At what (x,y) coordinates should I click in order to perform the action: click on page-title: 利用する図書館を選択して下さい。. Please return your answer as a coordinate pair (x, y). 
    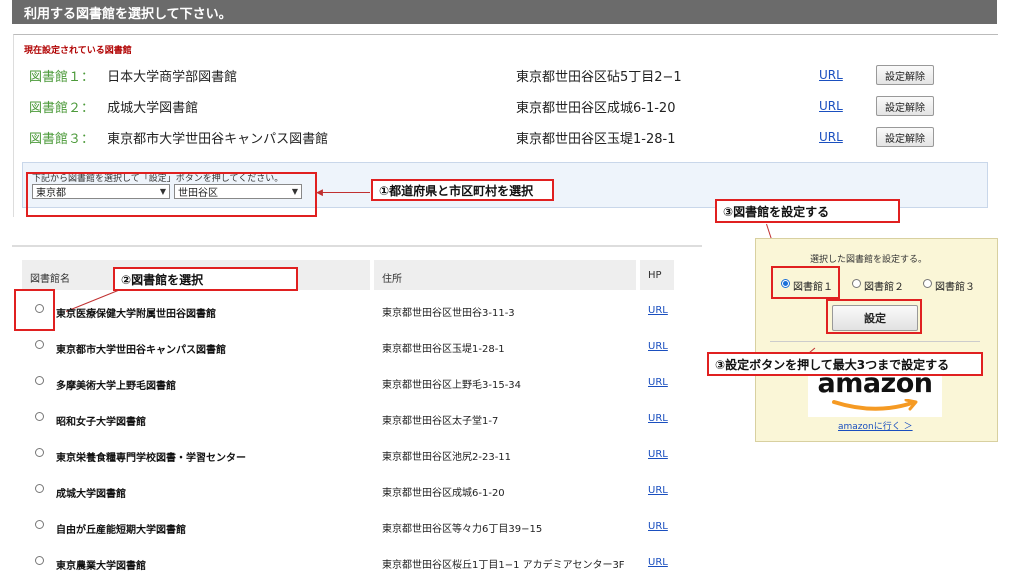
    Looking at the image, I should click on (504, 12).